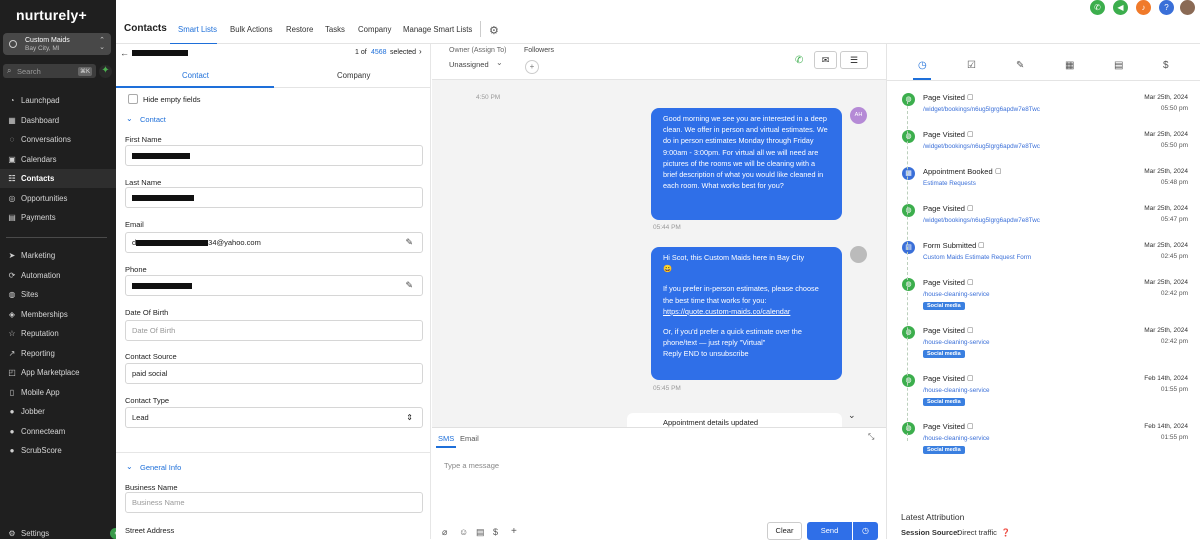  I want to click on contact-type-select: Lead ⇕, so click(274, 417).